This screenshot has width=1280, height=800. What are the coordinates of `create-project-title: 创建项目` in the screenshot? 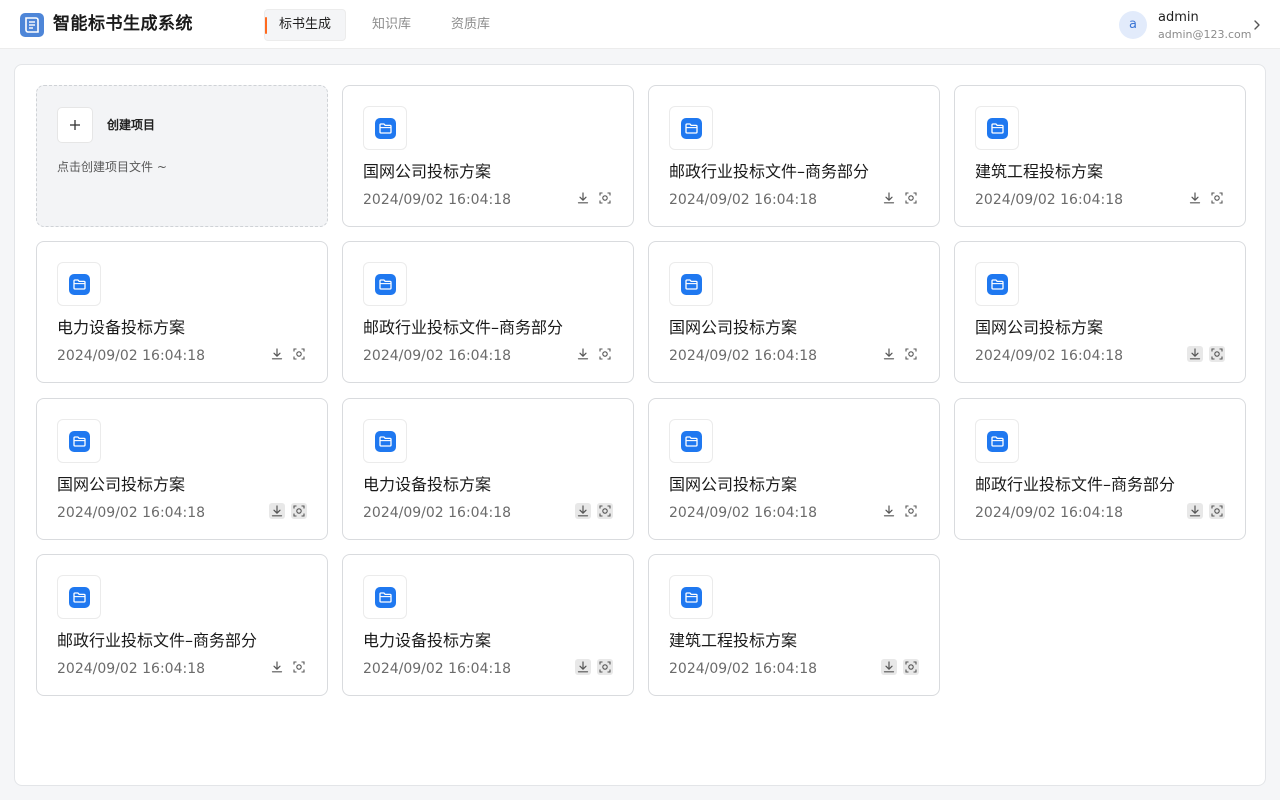 It's located at (131, 125).